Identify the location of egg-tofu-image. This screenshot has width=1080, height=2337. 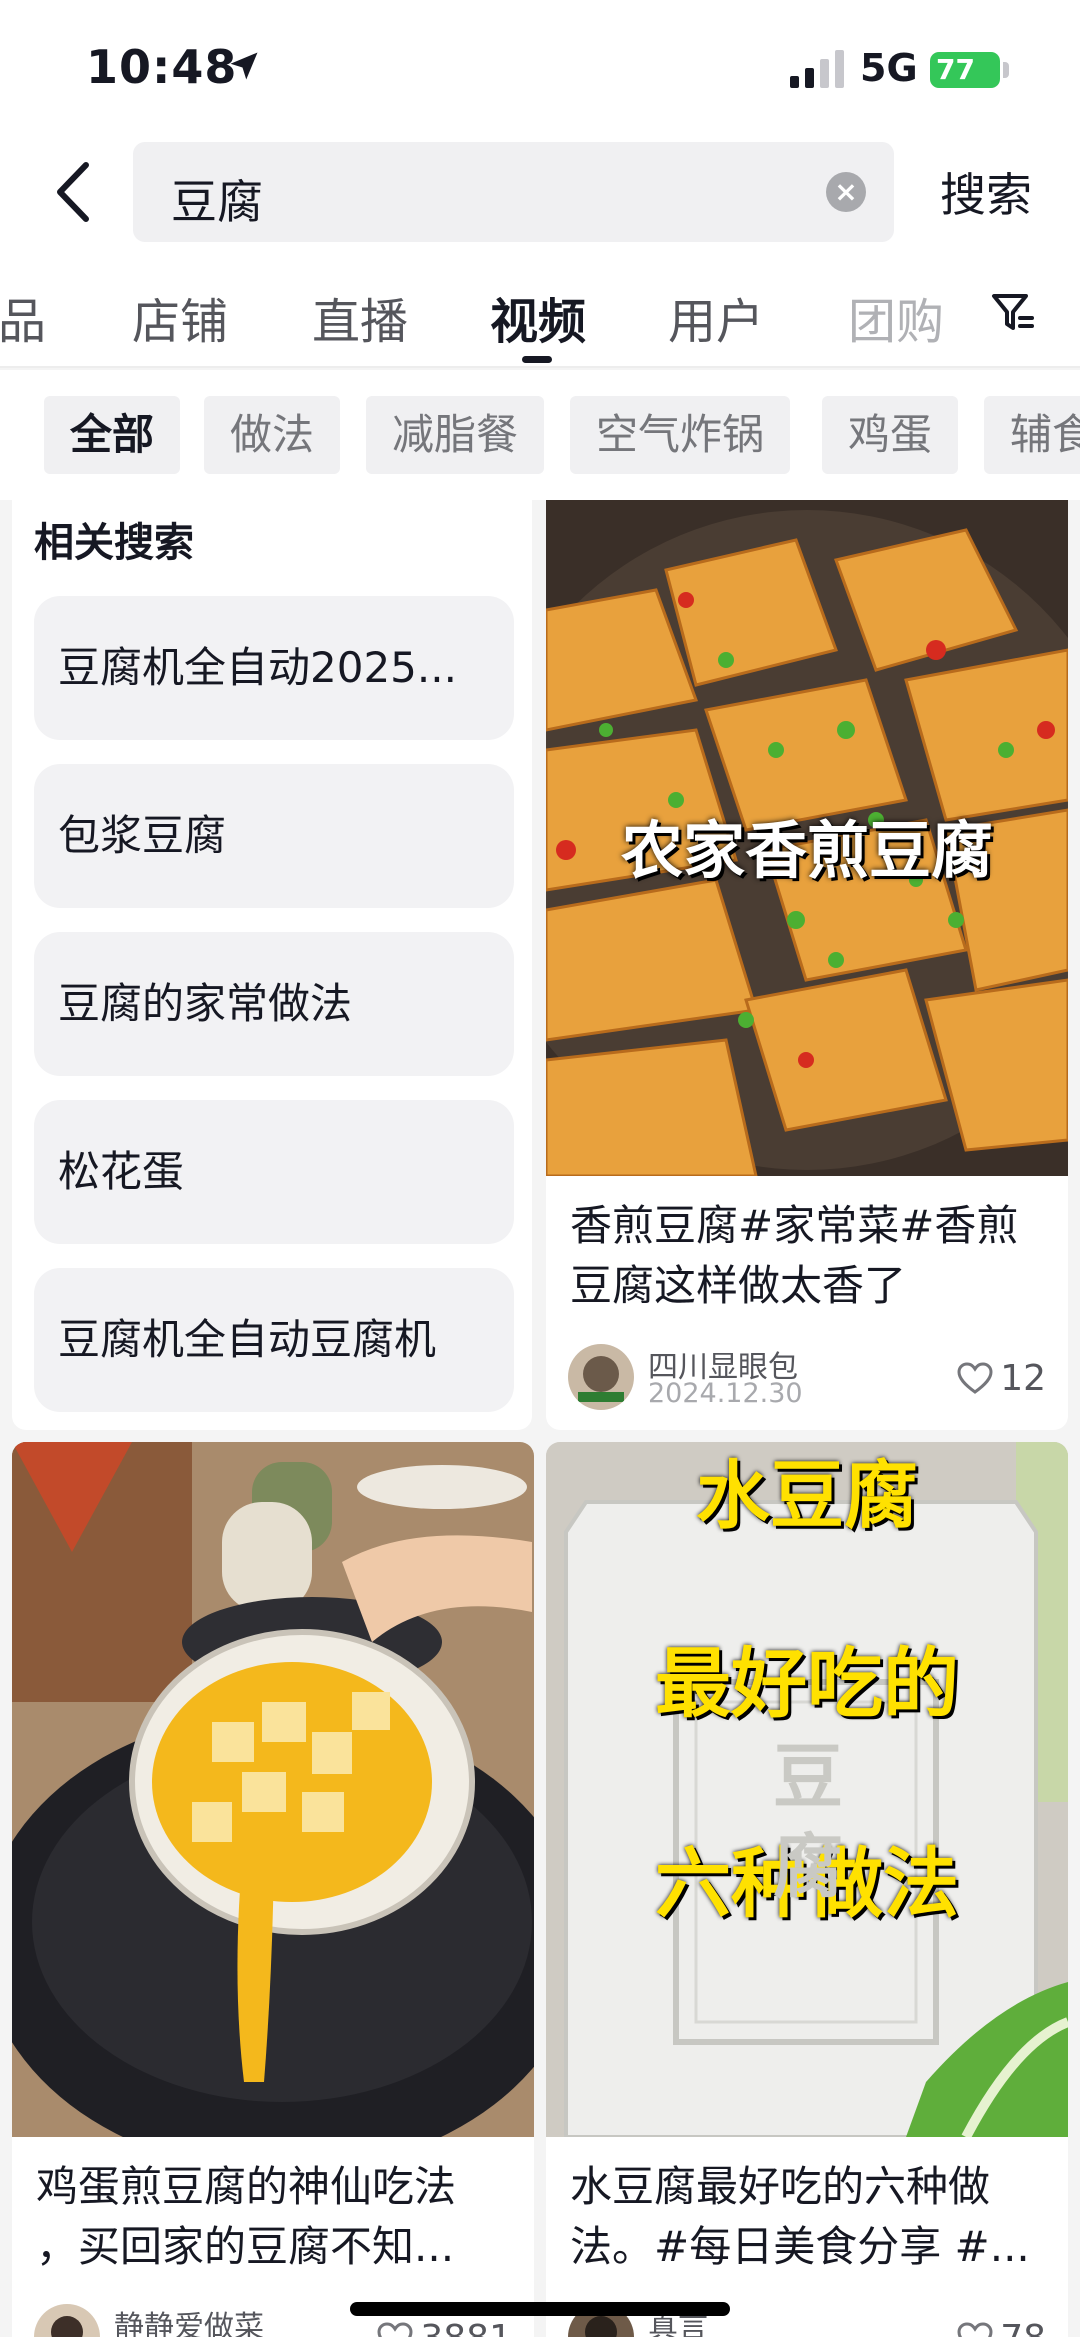
(273, 1789).